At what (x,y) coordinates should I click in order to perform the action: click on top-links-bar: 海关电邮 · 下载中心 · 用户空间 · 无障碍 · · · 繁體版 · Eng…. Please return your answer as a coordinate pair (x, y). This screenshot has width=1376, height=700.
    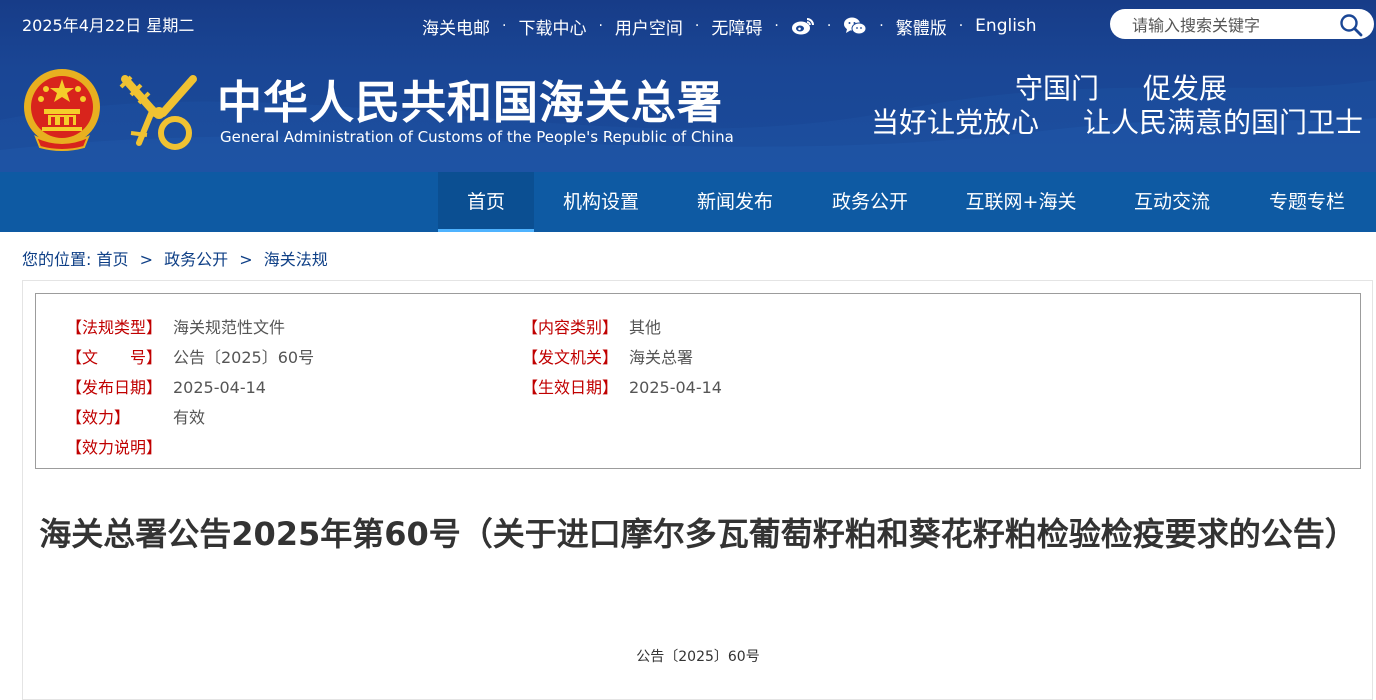
    Looking at the image, I should click on (729, 26).